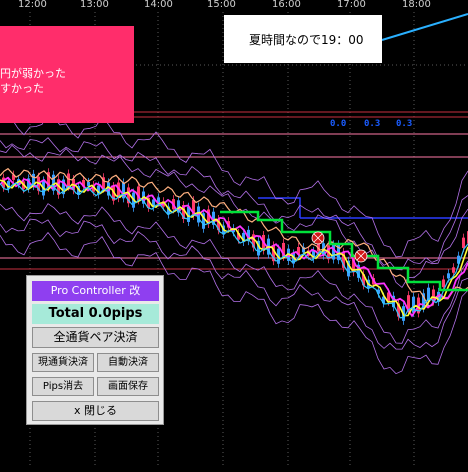 The image size is (468, 472). Describe the element at coordinates (32, 5) in the screenshot. I see `time-label: 12:00` at that location.